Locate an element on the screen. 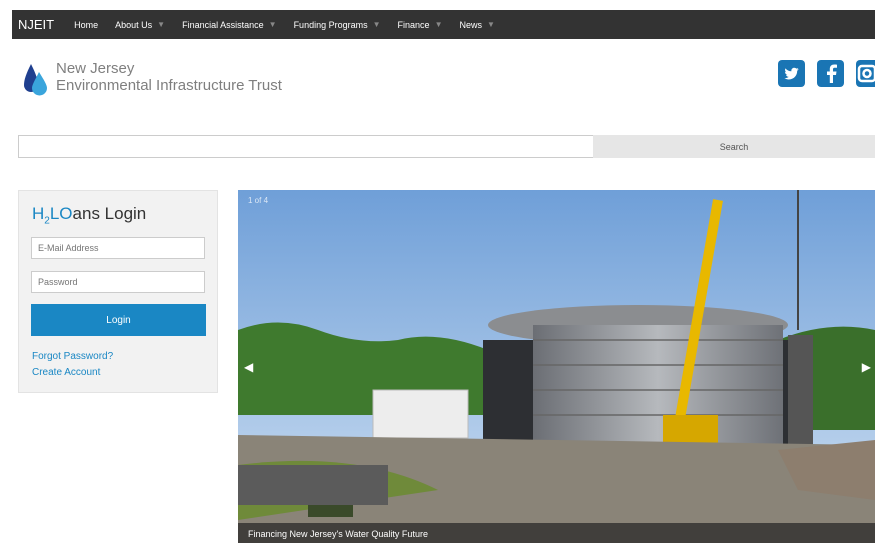 The width and height of the screenshot is (875, 543). prev-slide-icon: ◀ is located at coordinates (248, 367).